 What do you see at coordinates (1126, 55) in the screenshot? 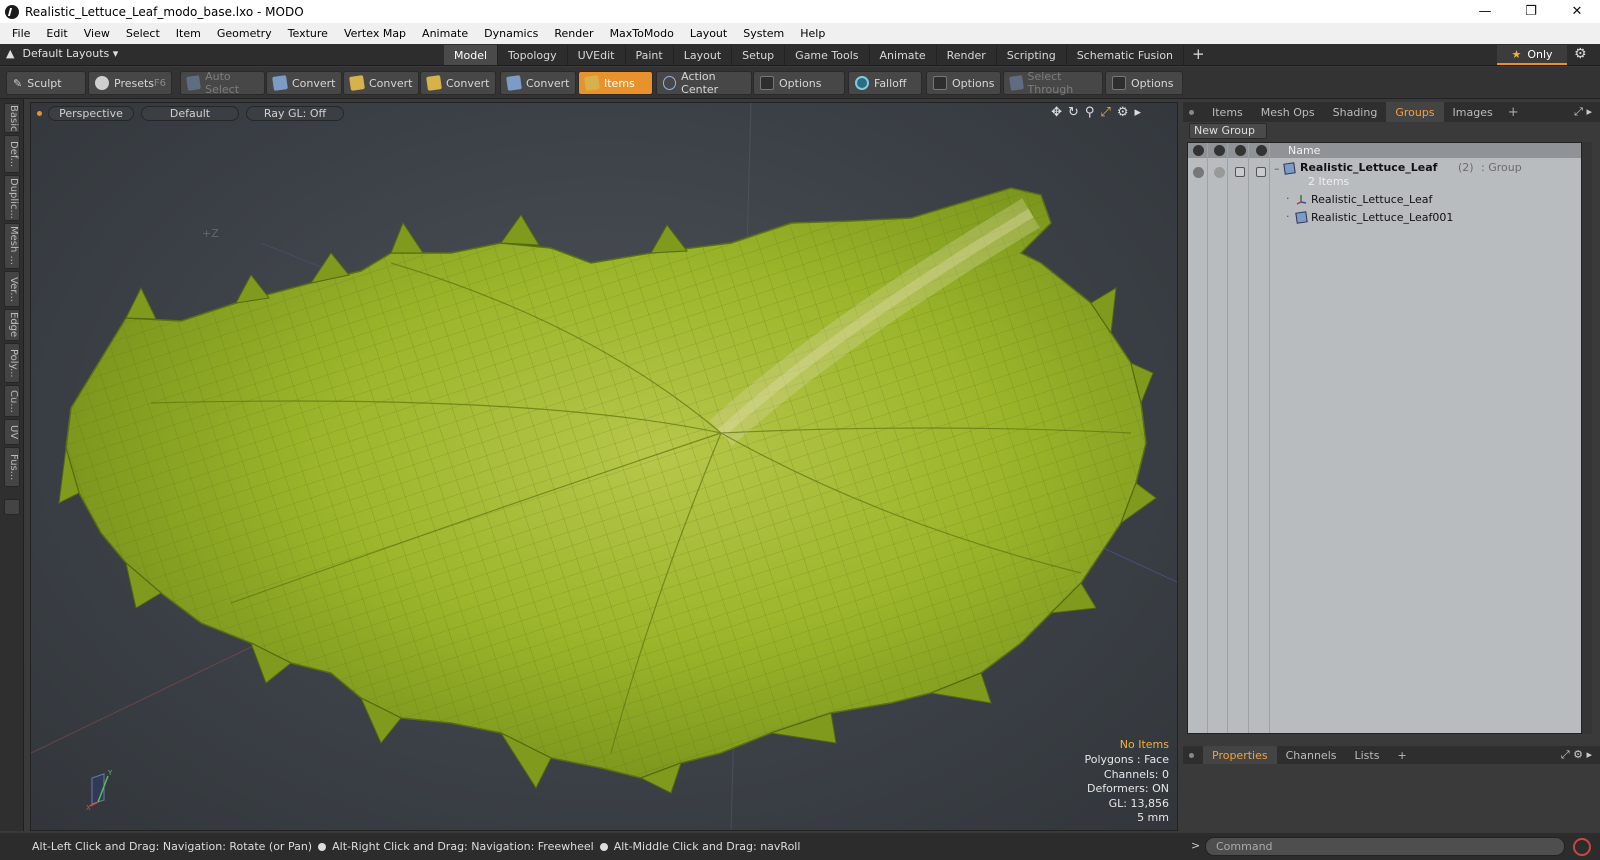
I see `tab-schematic-fusion: Schematic Fusion` at bounding box center [1126, 55].